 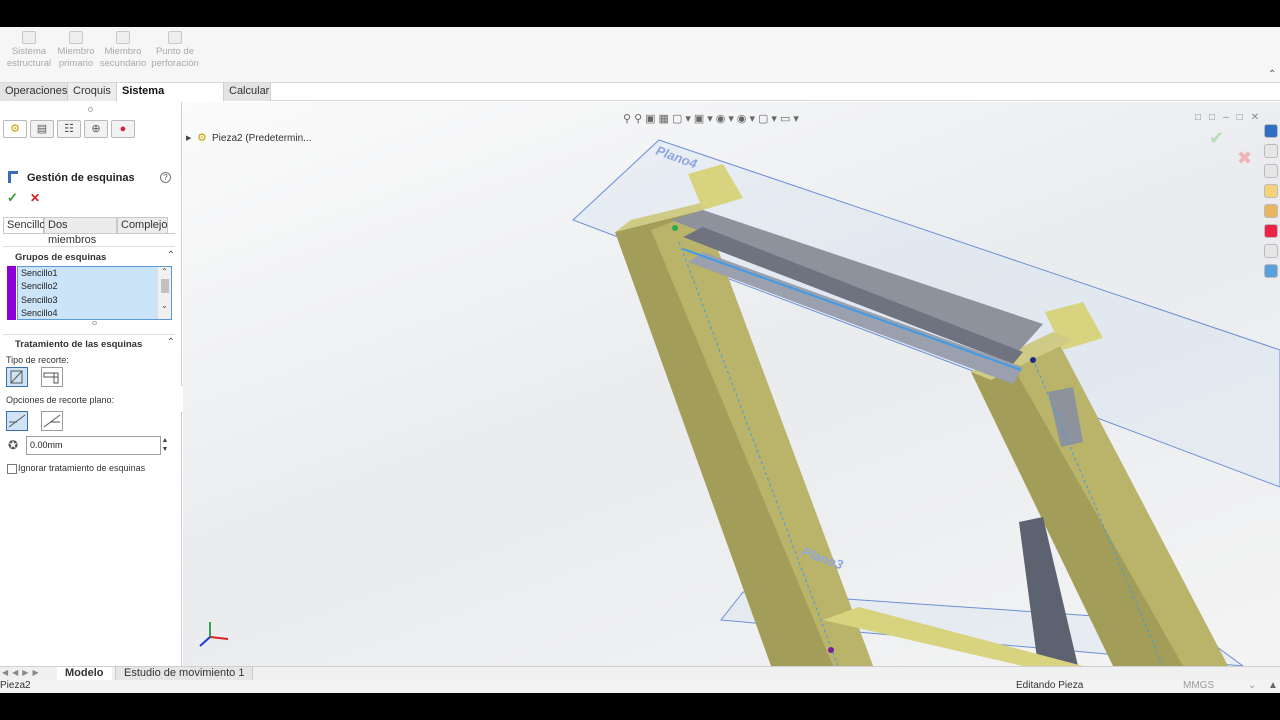 I want to click on tab-motion-study: Estudio de movimiento 1, so click(x=184, y=674).